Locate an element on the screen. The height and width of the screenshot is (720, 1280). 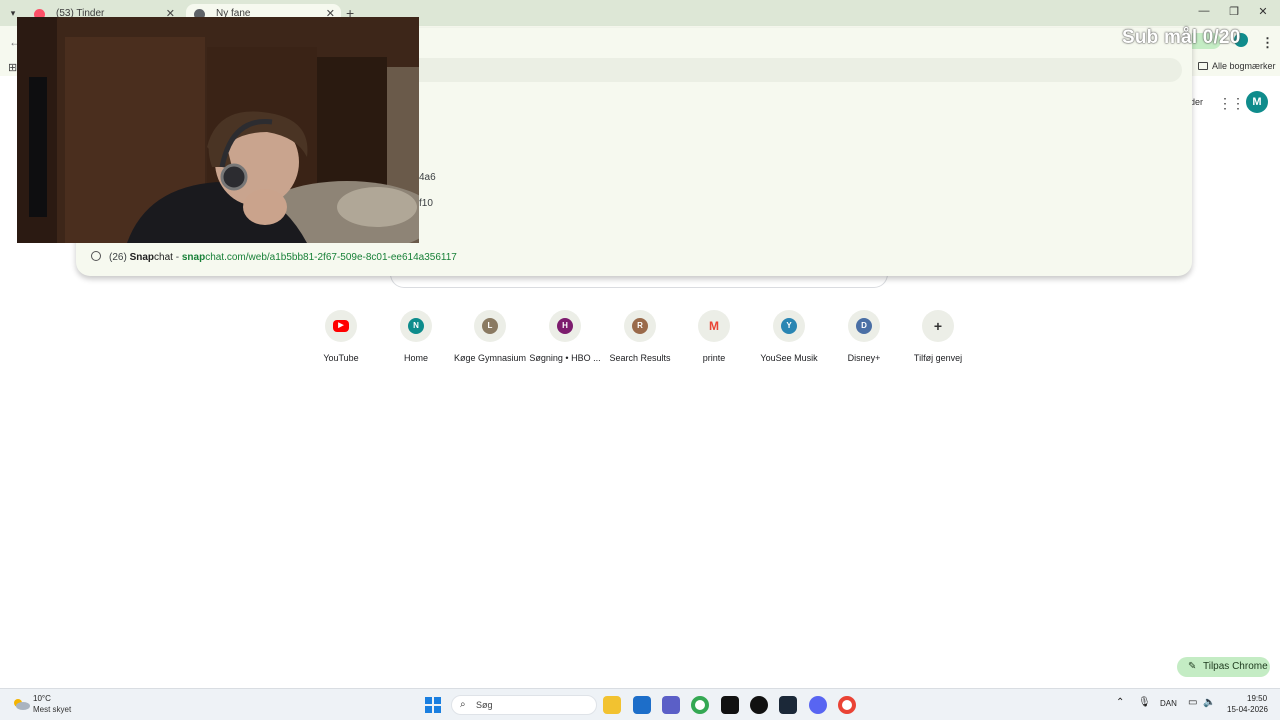
windows-start-icon is located at coordinates (433, 705).